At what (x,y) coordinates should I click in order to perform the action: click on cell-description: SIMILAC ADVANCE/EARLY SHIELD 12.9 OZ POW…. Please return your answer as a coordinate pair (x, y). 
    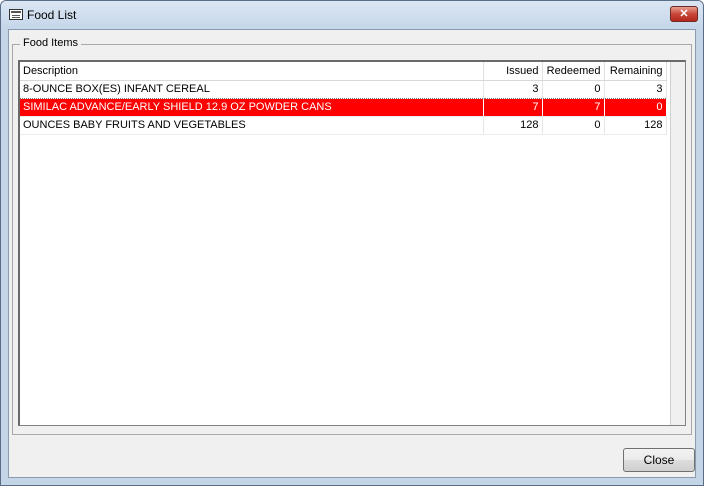
    Looking at the image, I should click on (252, 107).